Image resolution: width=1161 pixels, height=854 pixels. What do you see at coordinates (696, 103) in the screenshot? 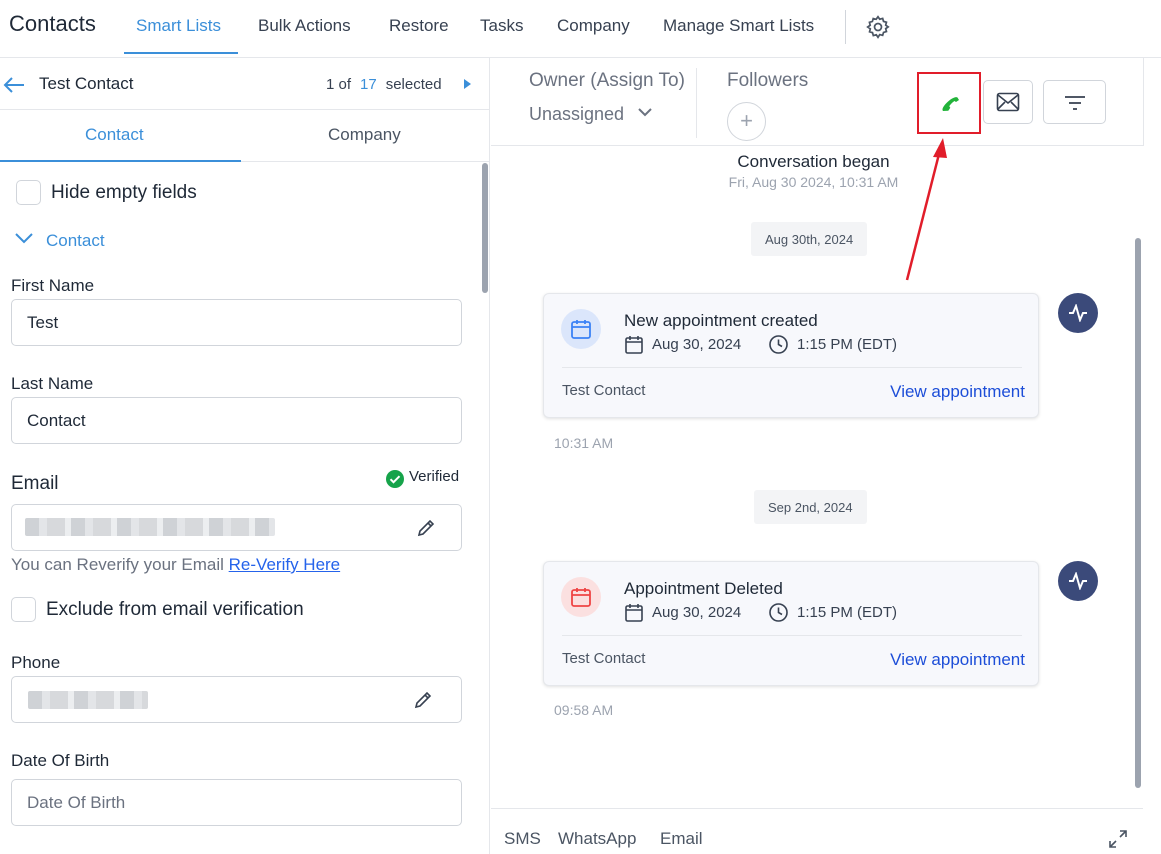
I see `header-divider` at bounding box center [696, 103].